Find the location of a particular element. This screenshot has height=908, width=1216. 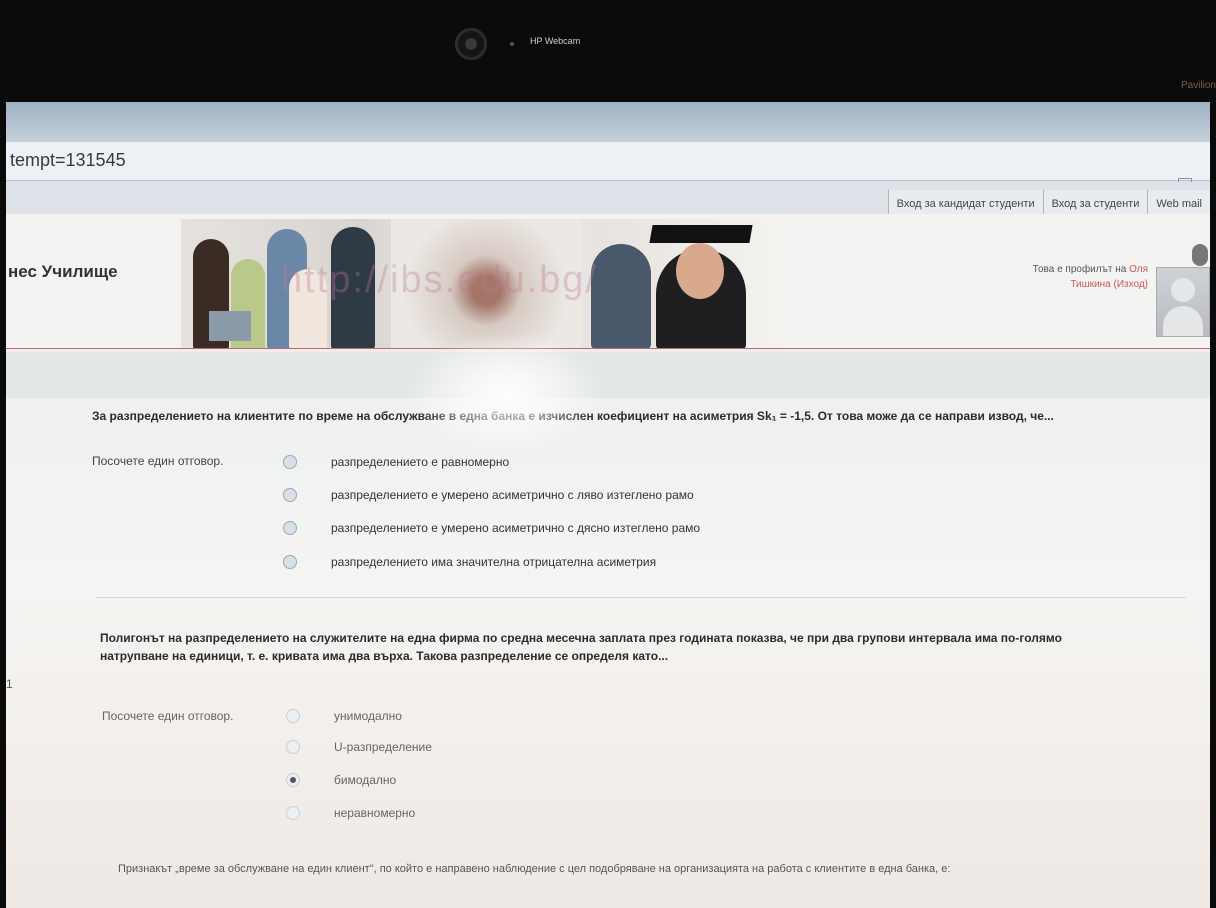

banner-person is located at coordinates (621, 296).